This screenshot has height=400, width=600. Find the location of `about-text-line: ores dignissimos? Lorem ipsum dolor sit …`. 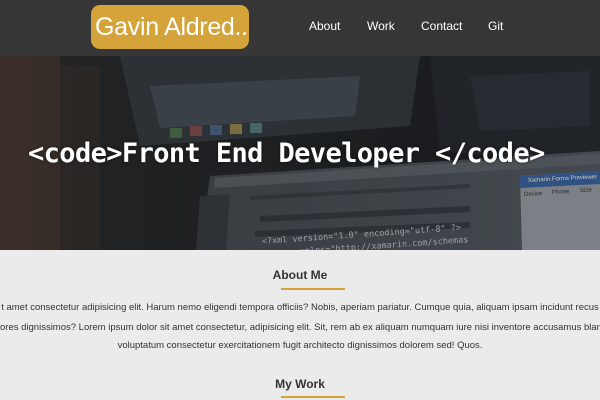

about-text-line: ores dignissimos? Lorem ipsum dolor sit … is located at coordinates (300, 327).